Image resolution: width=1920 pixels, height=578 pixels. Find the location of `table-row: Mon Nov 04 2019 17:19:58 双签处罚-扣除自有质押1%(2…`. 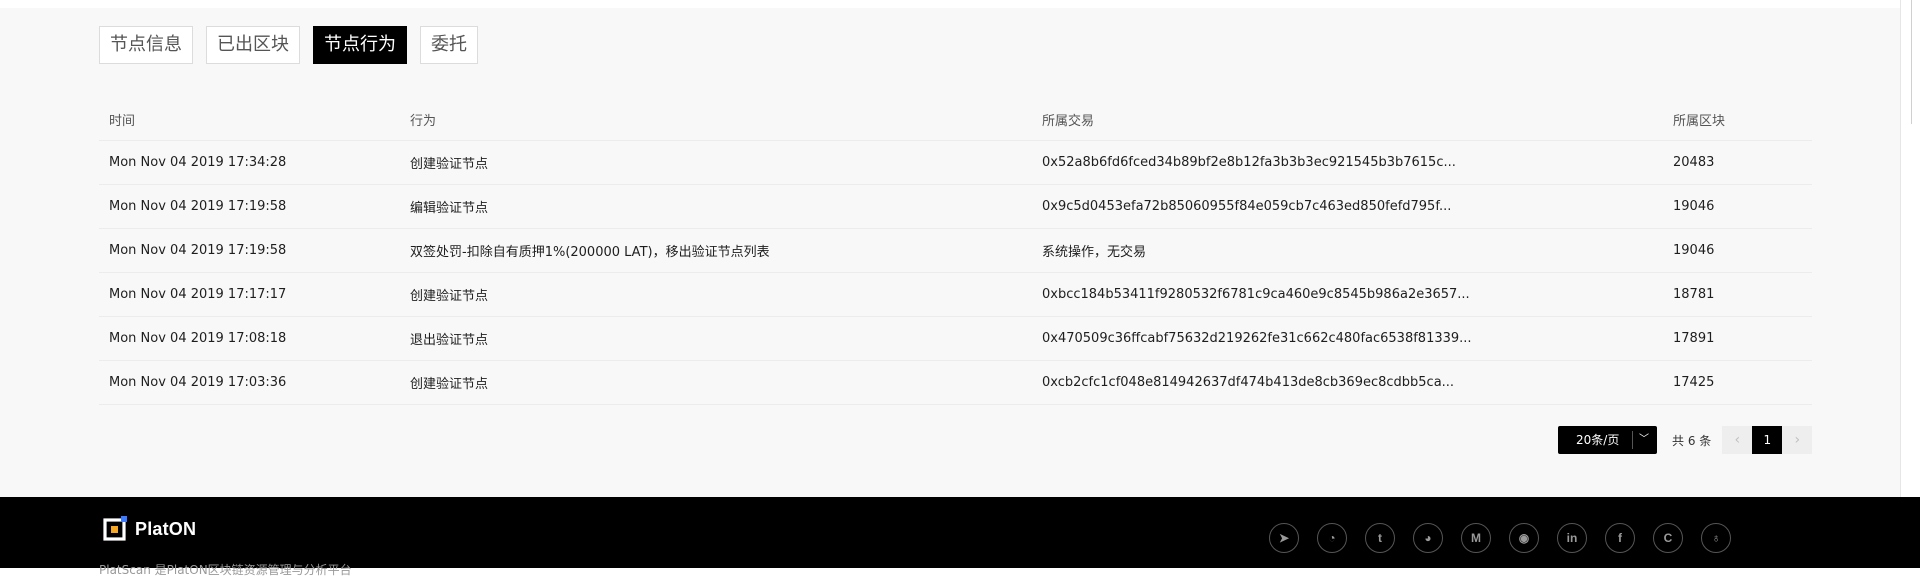

table-row: Mon Nov 04 2019 17:19:58 双签处罚-扣除自有质押1%(2… is located at coordinates (955, 250).